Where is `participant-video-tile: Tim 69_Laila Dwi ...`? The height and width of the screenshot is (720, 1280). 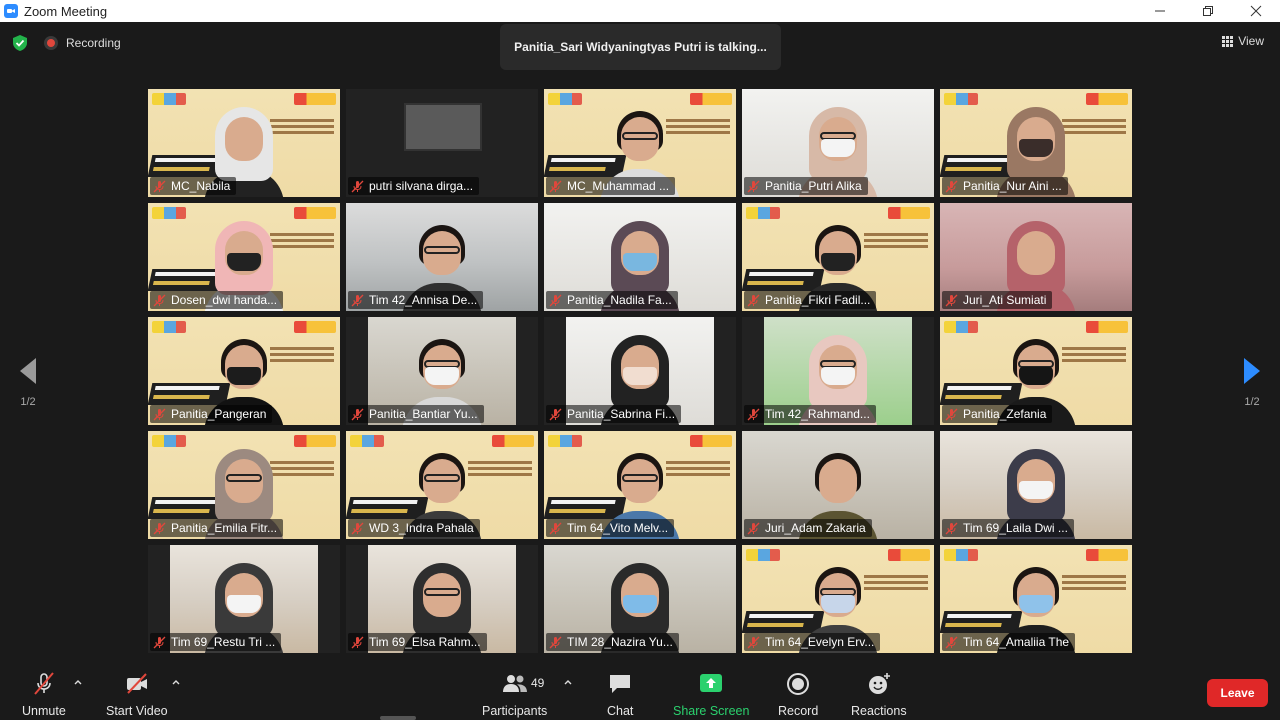
participant-video-tile: Tim 69_Laila Dwi ... is located at coordinates (1036, 485).